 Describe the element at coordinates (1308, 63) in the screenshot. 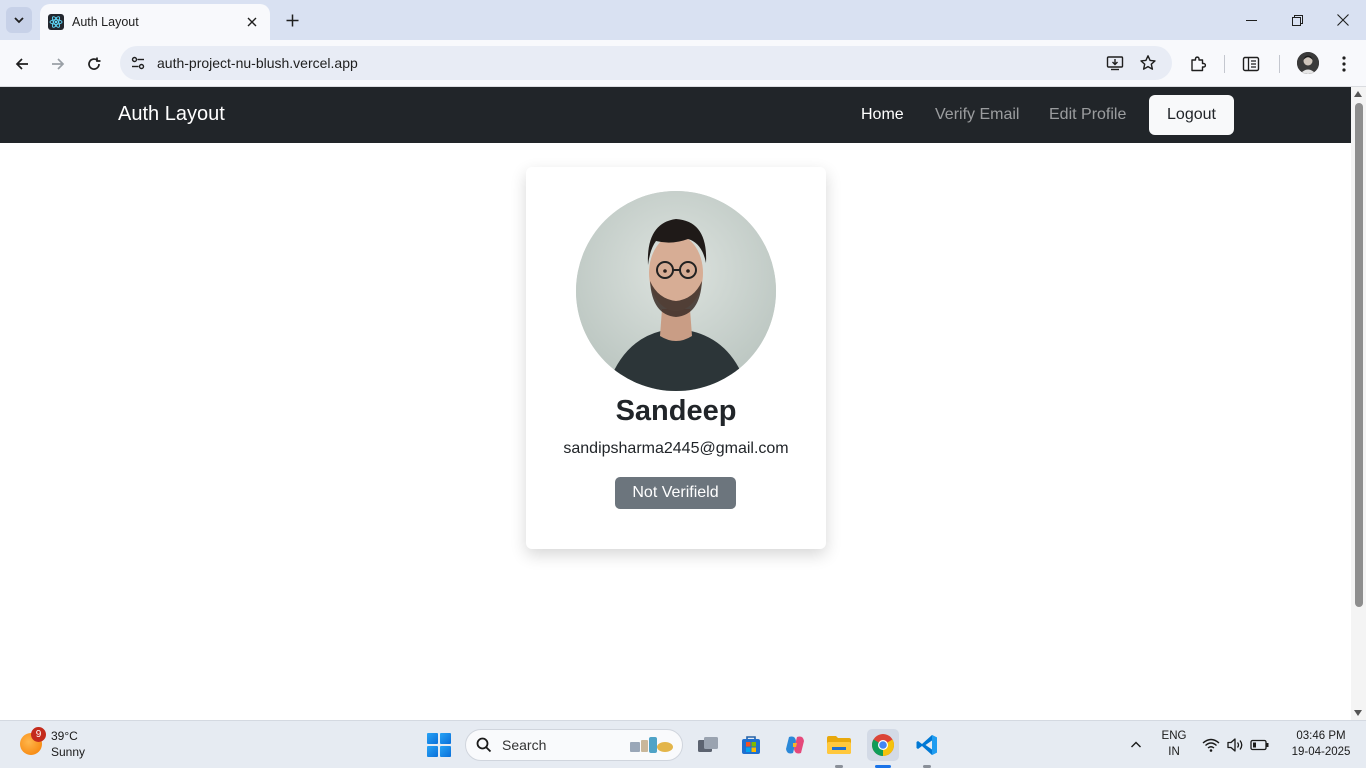

I see `profile-avatar-icon` at that location.